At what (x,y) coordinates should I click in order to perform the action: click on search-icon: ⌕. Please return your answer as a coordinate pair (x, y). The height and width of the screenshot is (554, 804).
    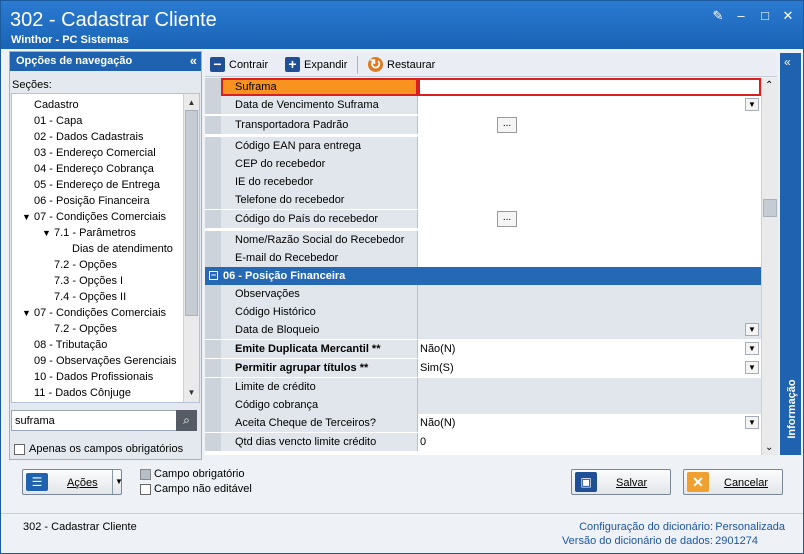
    Looking at the image, I should click on (186, 420).